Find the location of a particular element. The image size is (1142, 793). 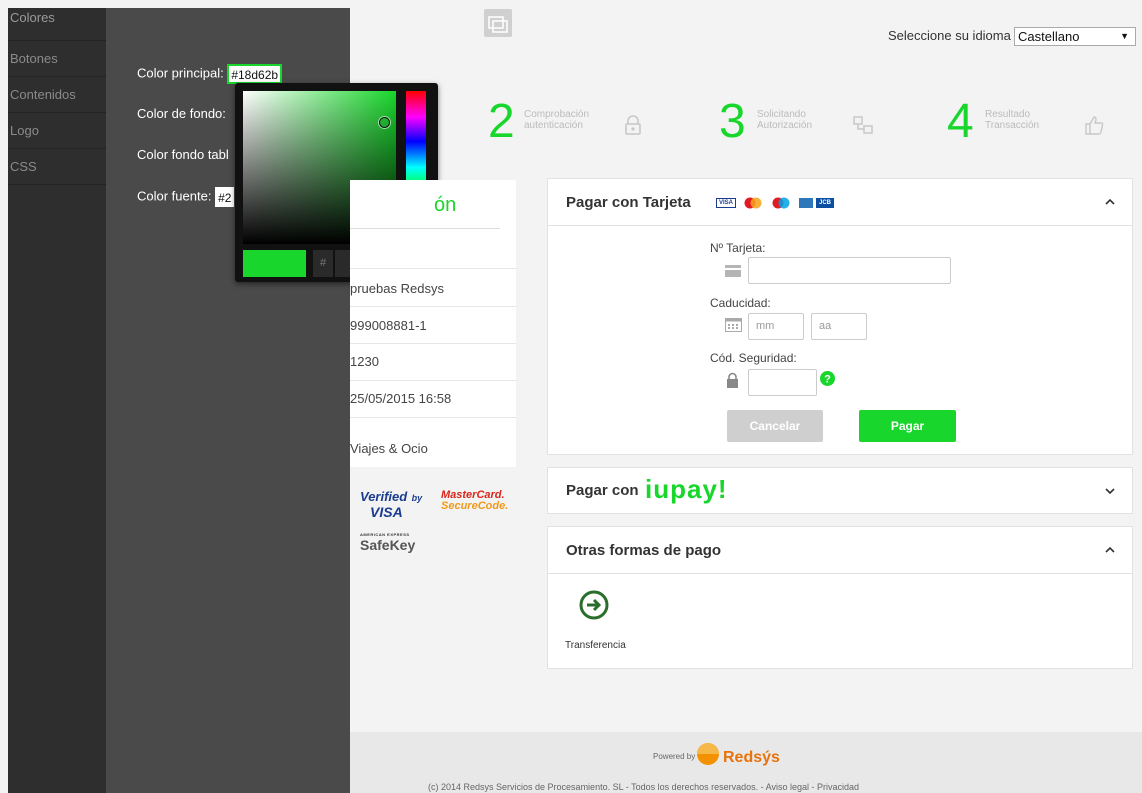

step-2-number: 2 is located at coordinates (501, 121).